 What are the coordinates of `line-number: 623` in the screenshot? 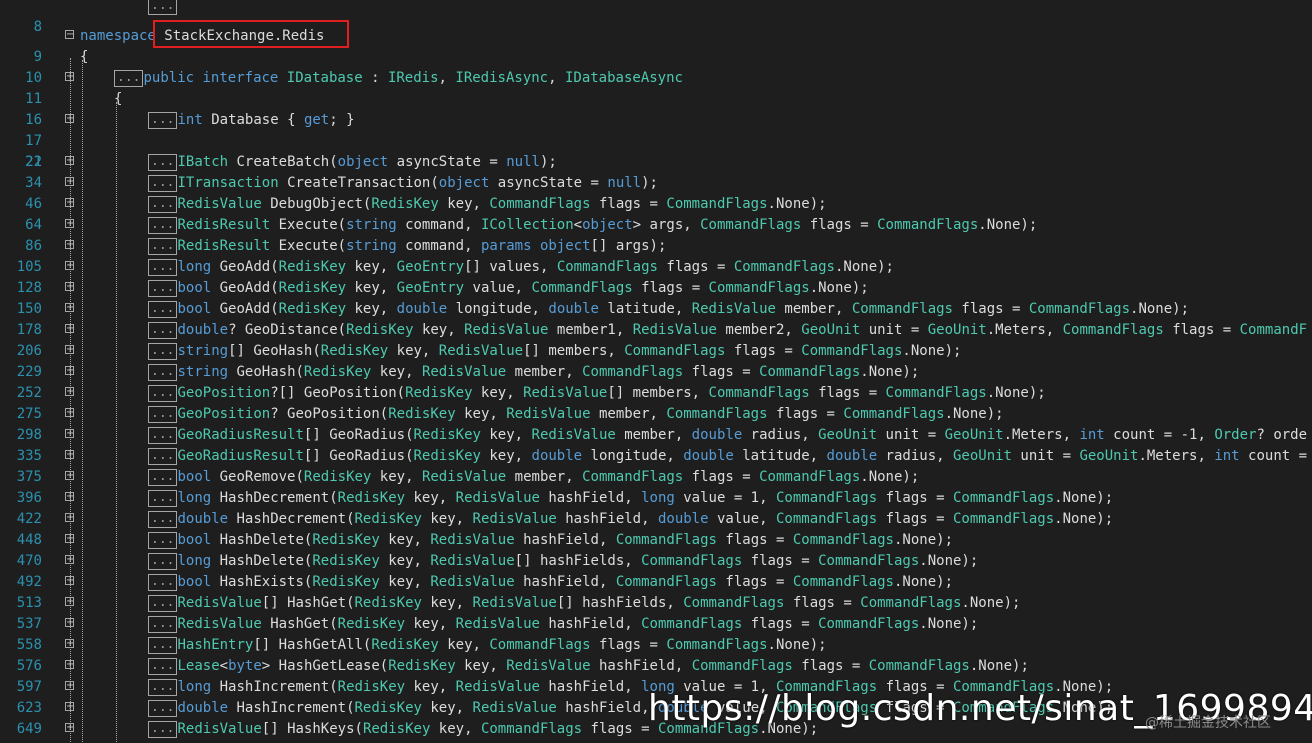 It's located at (29, 708).